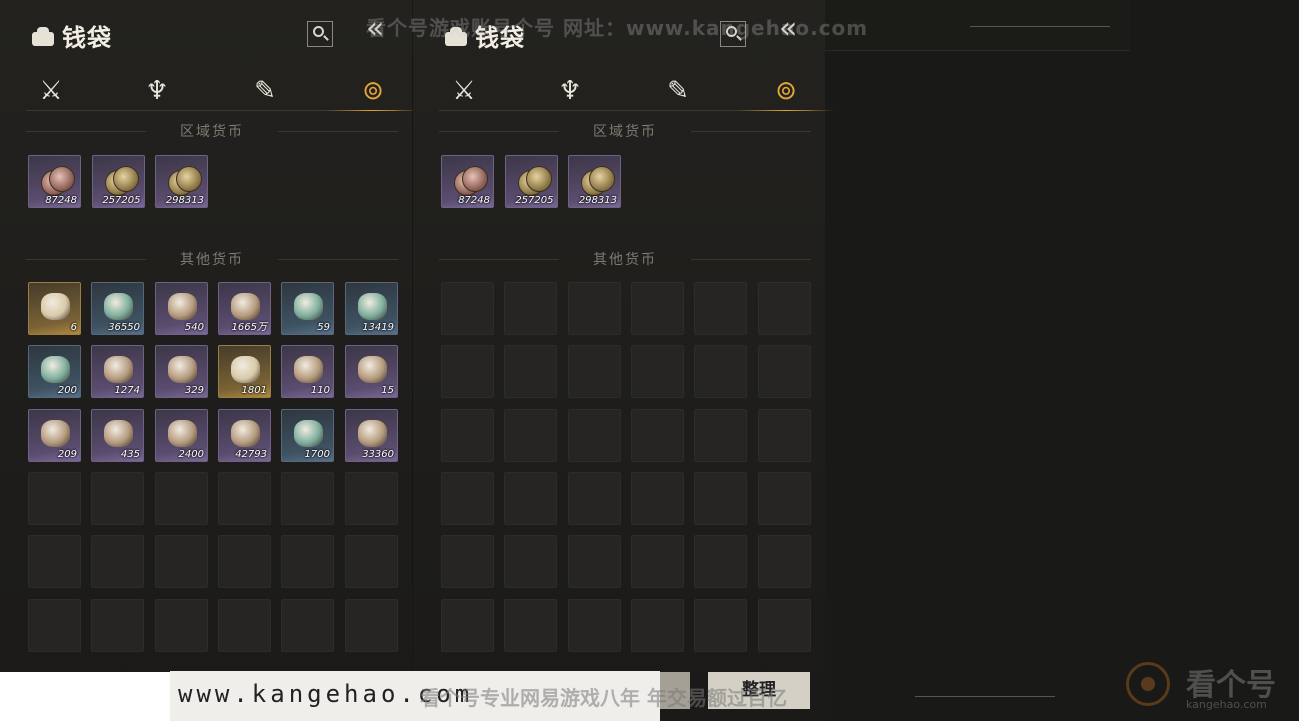 The height and width of the screenshot is (721, 1299). Describe the element at coordinates (244, 308) in the screenshot. I see `item-slot-bead-bracelet: 1665万` at that location.